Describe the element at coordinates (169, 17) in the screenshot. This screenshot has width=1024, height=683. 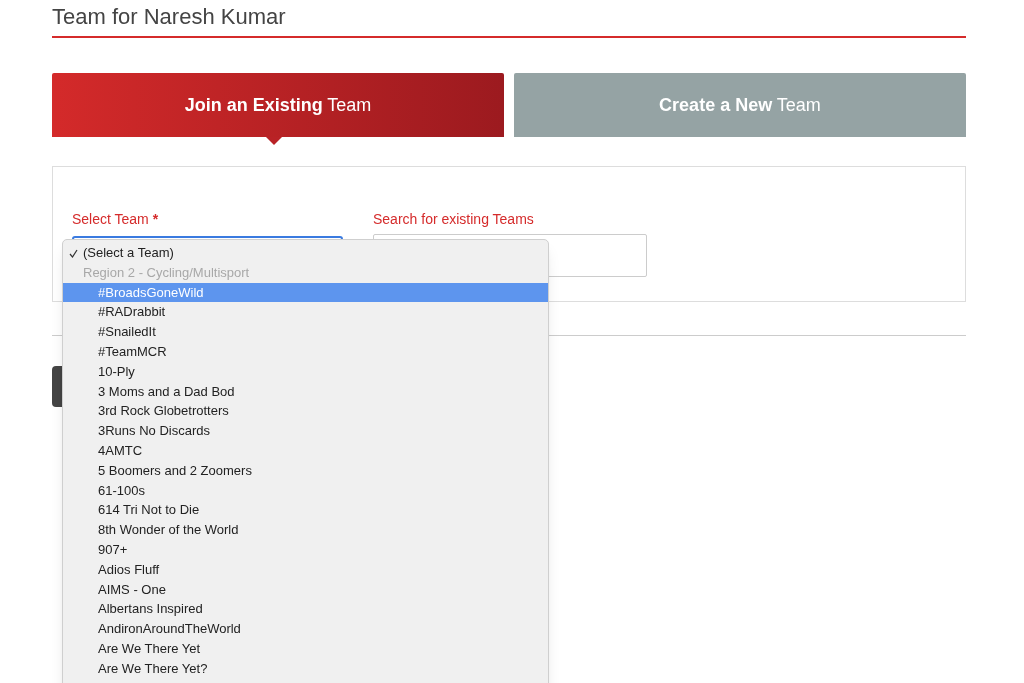
I see `page-heading: Team for Naresh Kumar` at that location.